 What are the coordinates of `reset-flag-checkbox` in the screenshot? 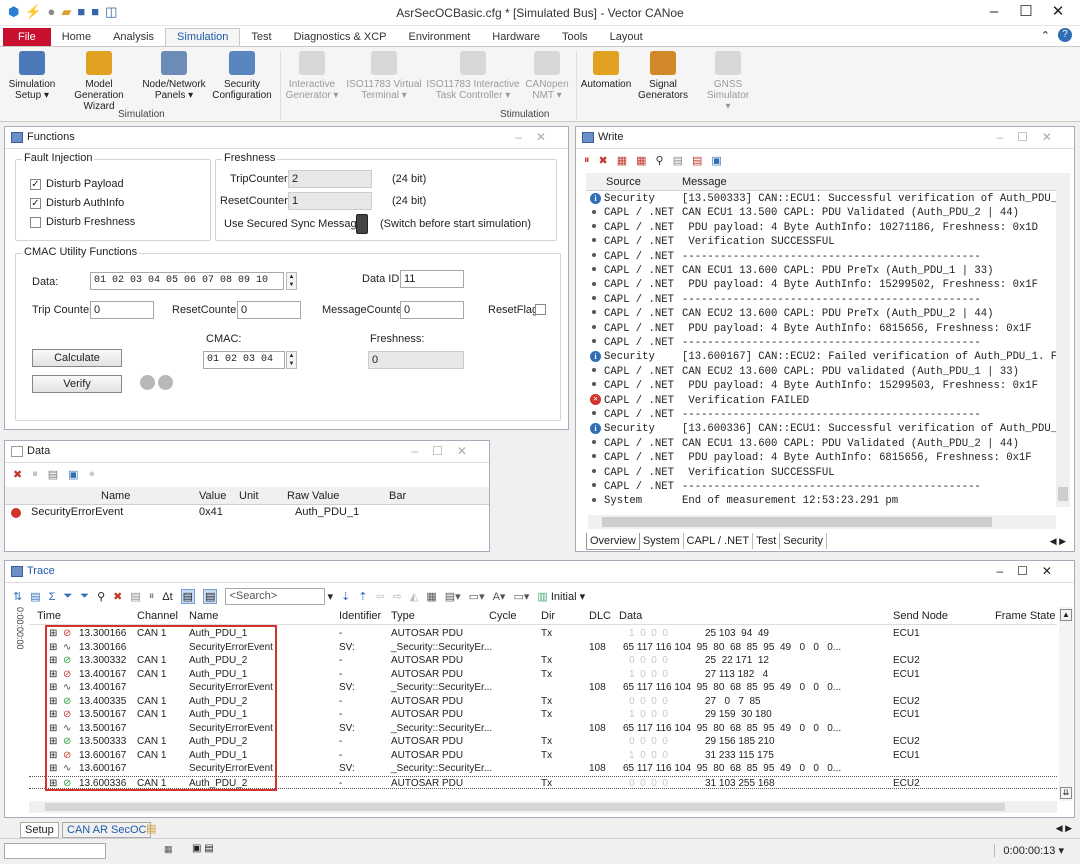 It's located at (540, 309).